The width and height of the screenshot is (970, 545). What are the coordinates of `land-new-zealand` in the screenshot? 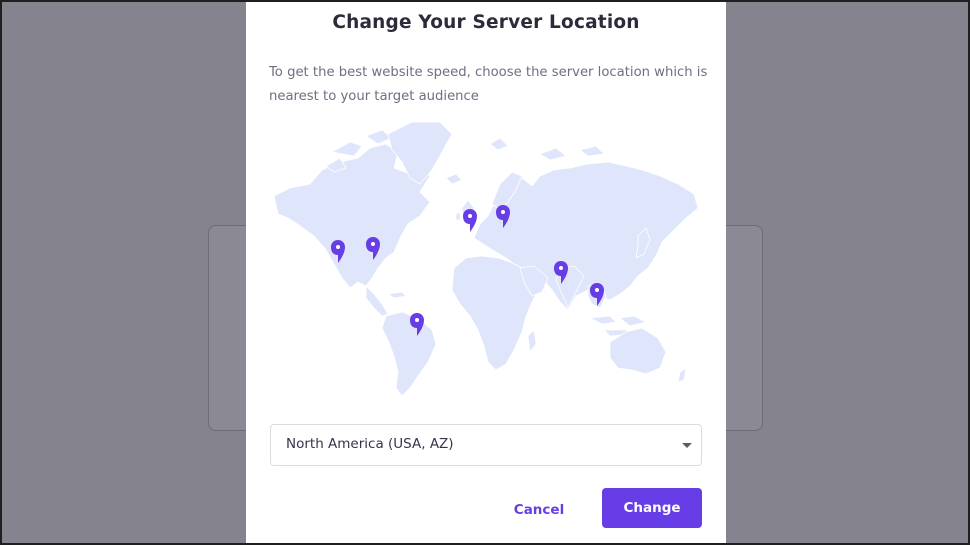 It's located at (682, 375).